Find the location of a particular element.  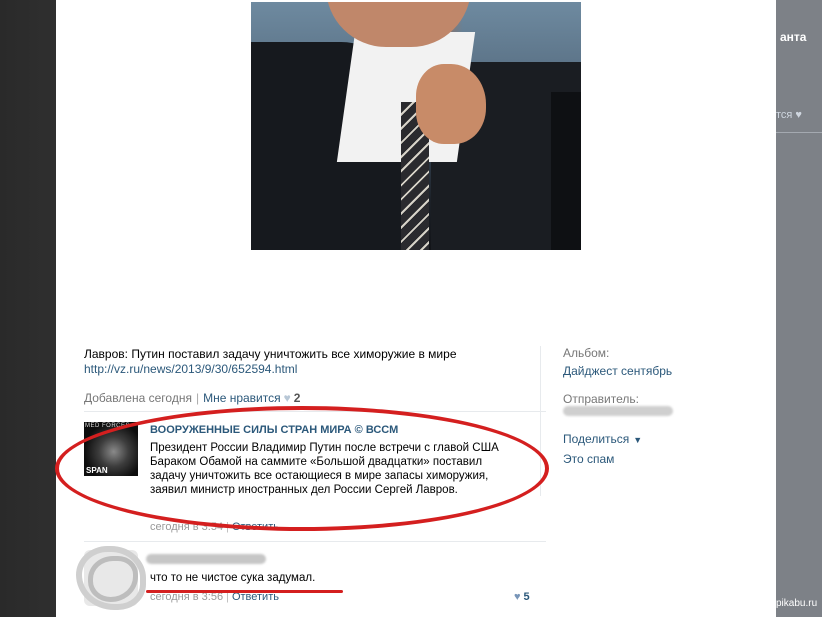

background-divider is located at coordinates (799, 132).